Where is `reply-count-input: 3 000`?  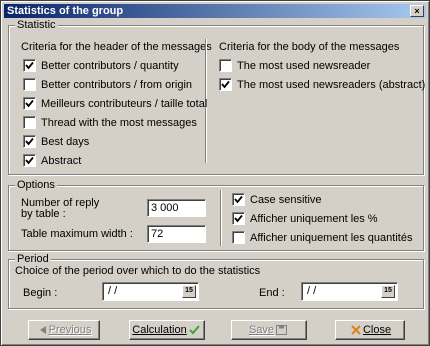
reply-count-input: 3 000 is located at coordinates (176, 208).